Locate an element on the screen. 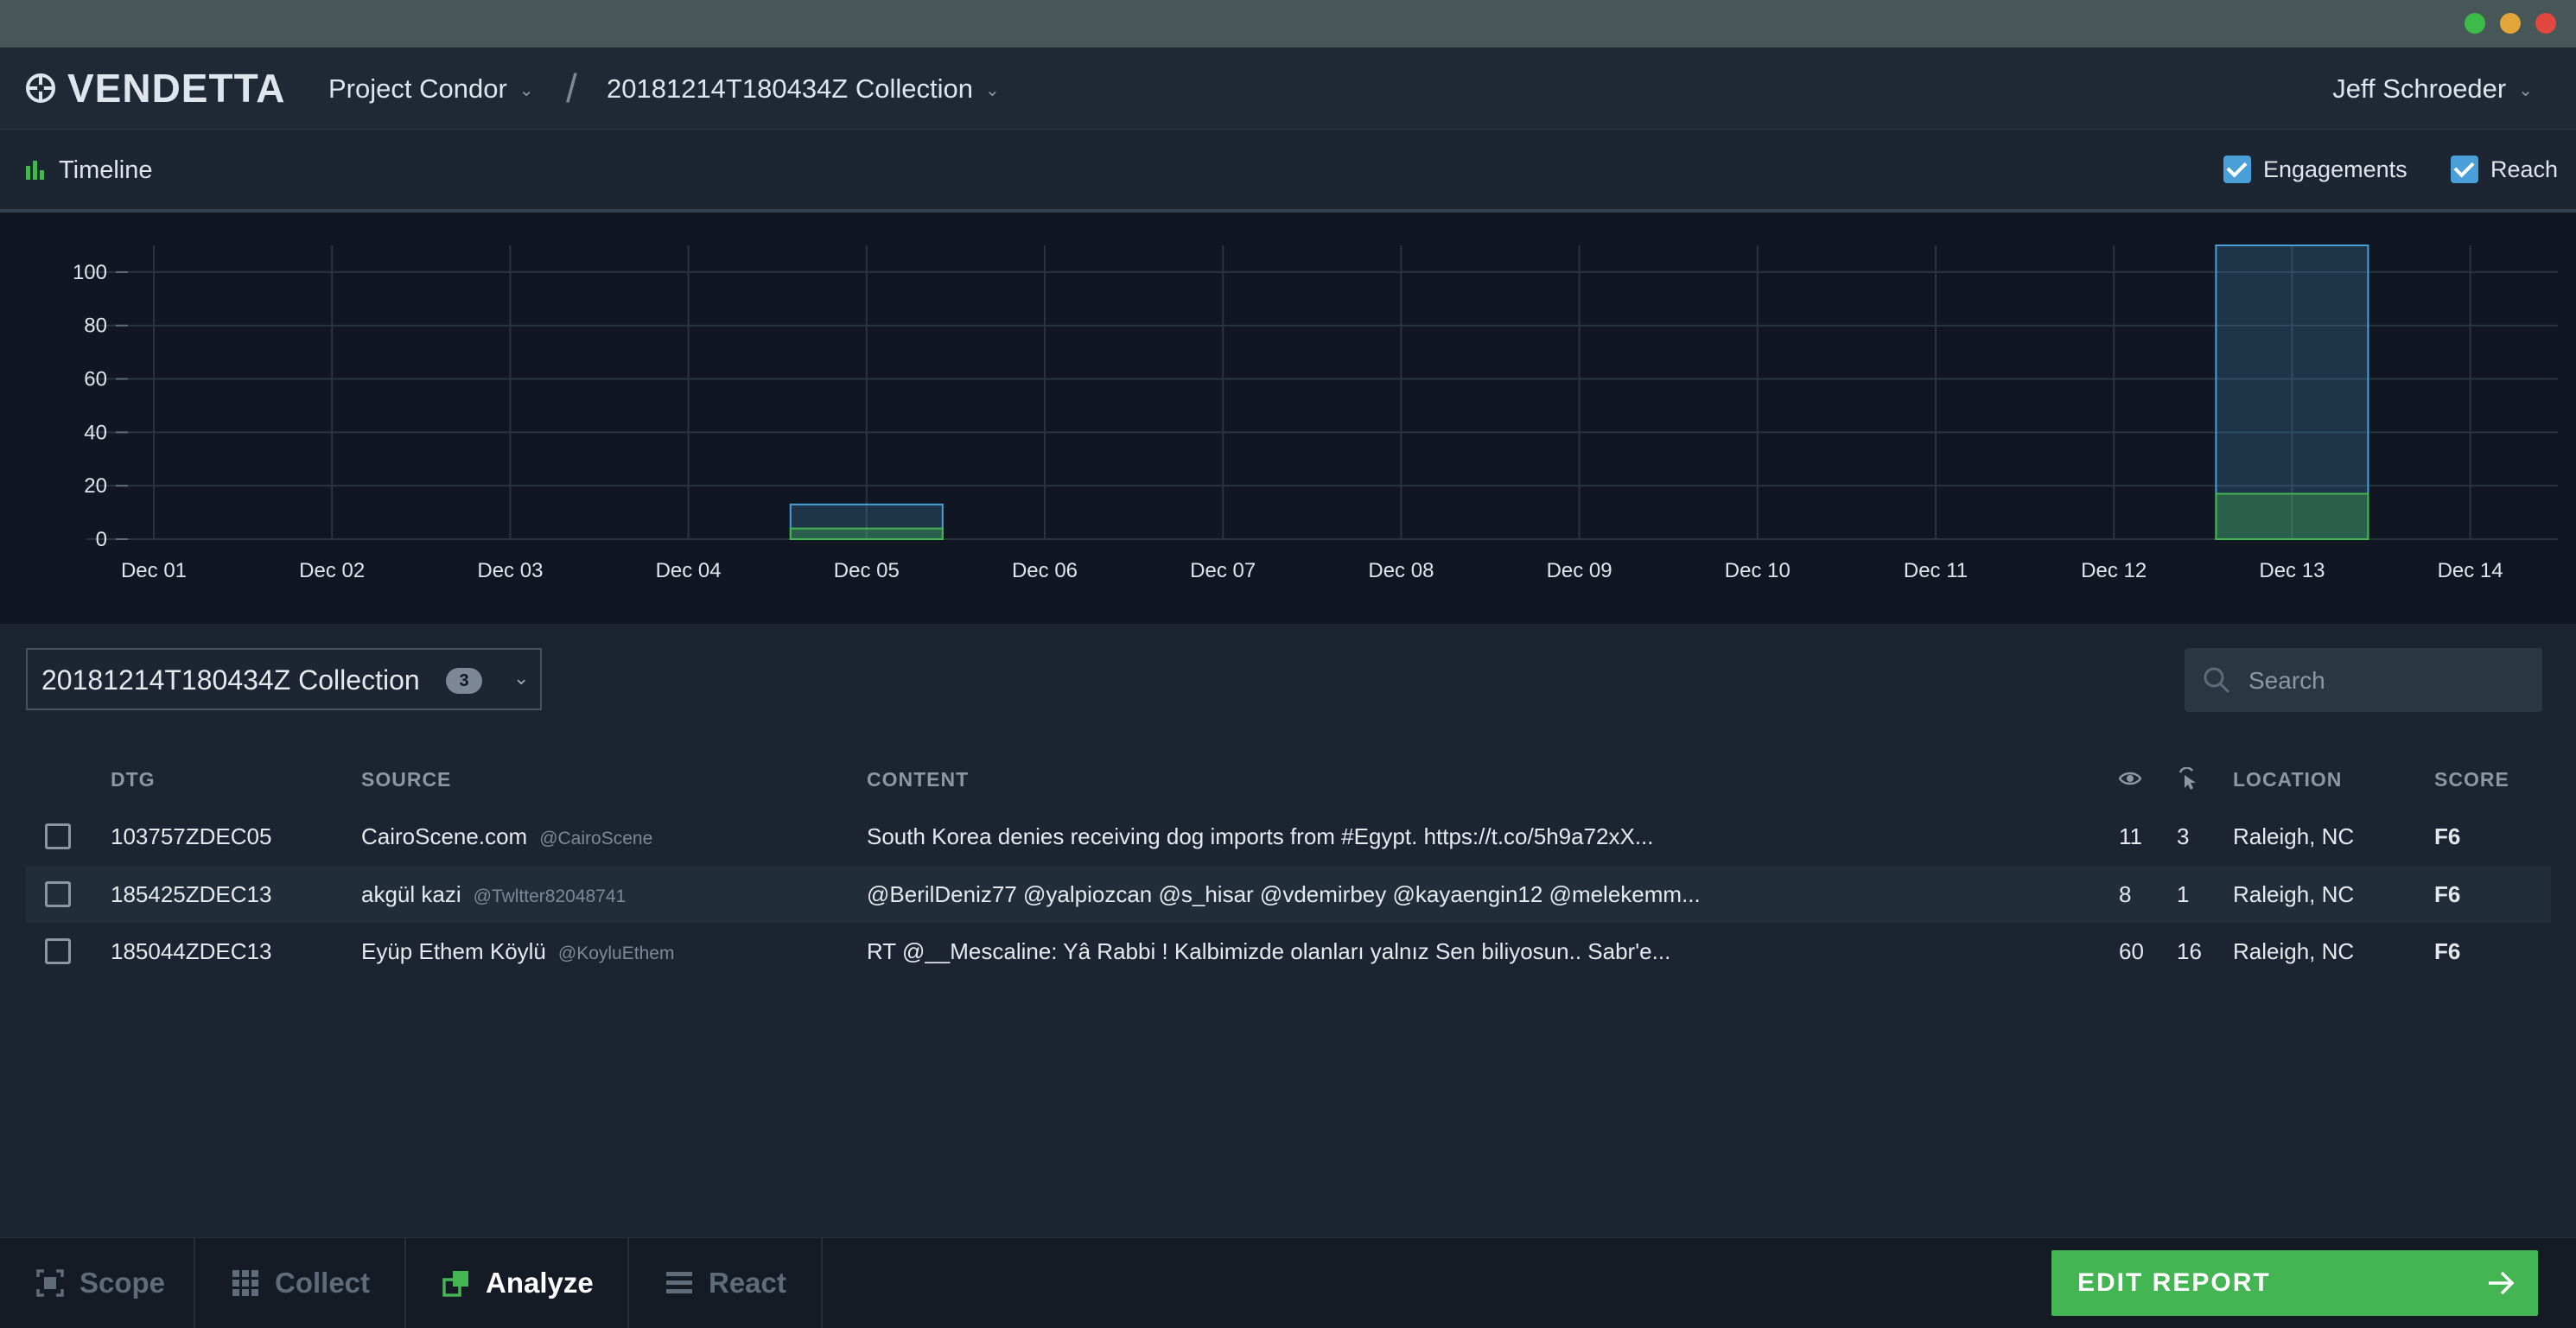 The width and height of the screenshot is (2576, 1328). collection-select: 20181214T180434Z Collection 3 ⌄ is located at coordinates (284, 679).